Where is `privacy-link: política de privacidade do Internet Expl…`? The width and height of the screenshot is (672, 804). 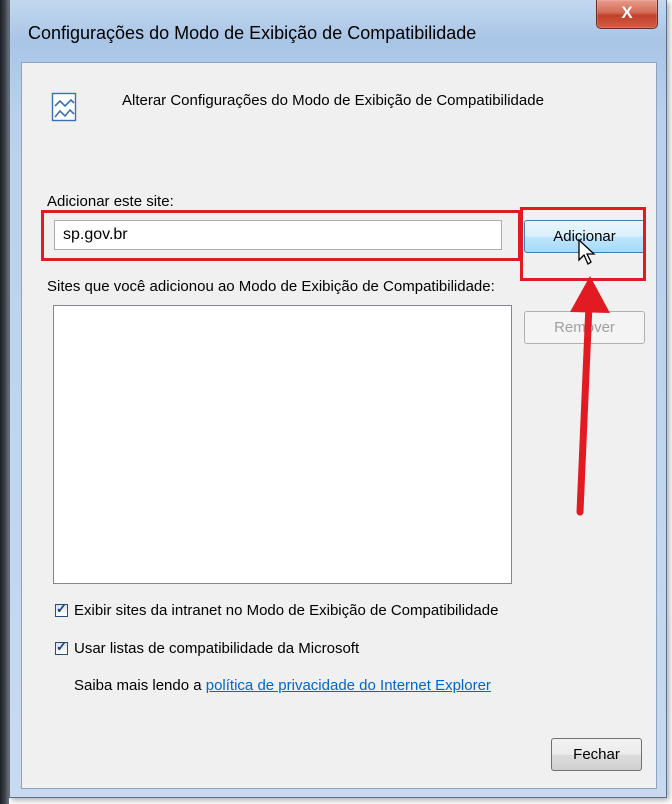 privacy-link: política de privacidade do Internet Expl… is located at coordinates (348, 685).